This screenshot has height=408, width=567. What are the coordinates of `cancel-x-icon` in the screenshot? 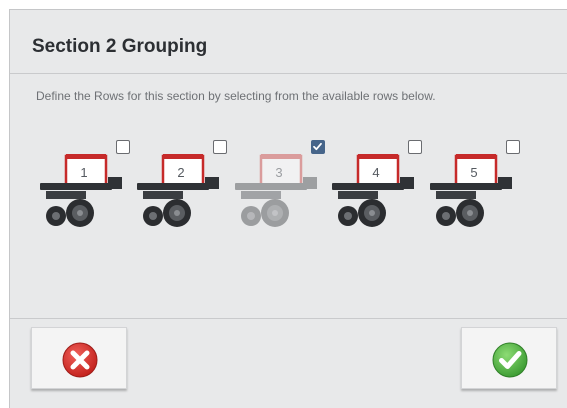 It's located at (80, 360).